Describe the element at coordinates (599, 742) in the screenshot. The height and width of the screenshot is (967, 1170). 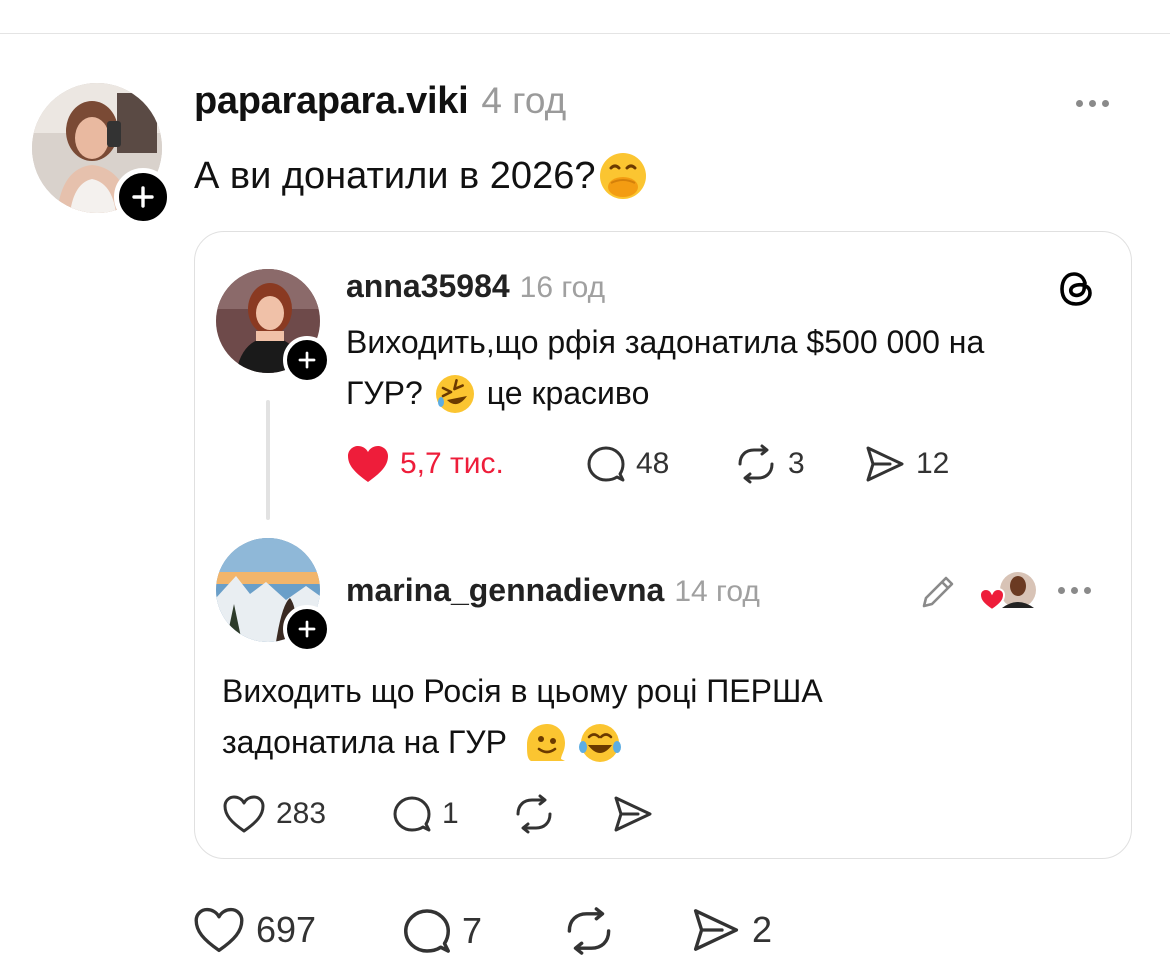
I see `tears-of-joy-emoji-icon` at that location.